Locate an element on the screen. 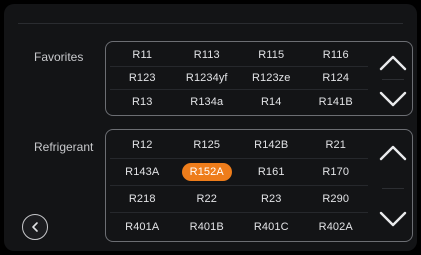  refrigerant-item: R218 is located at coordinates (142, 199).